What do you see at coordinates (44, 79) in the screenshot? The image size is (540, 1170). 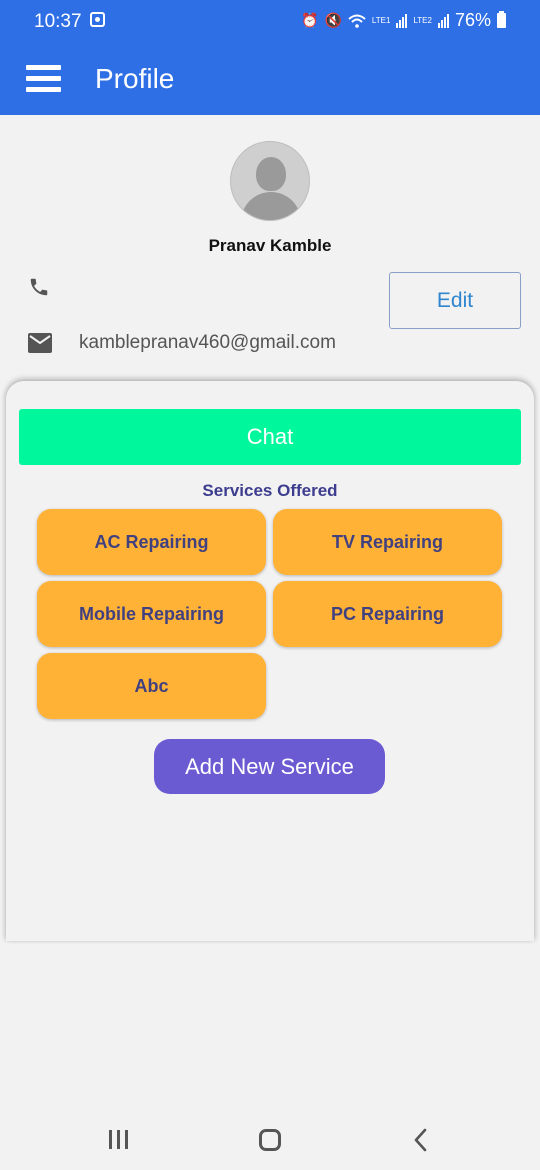 I see `menu-icon` at bounding box center [44, 79].